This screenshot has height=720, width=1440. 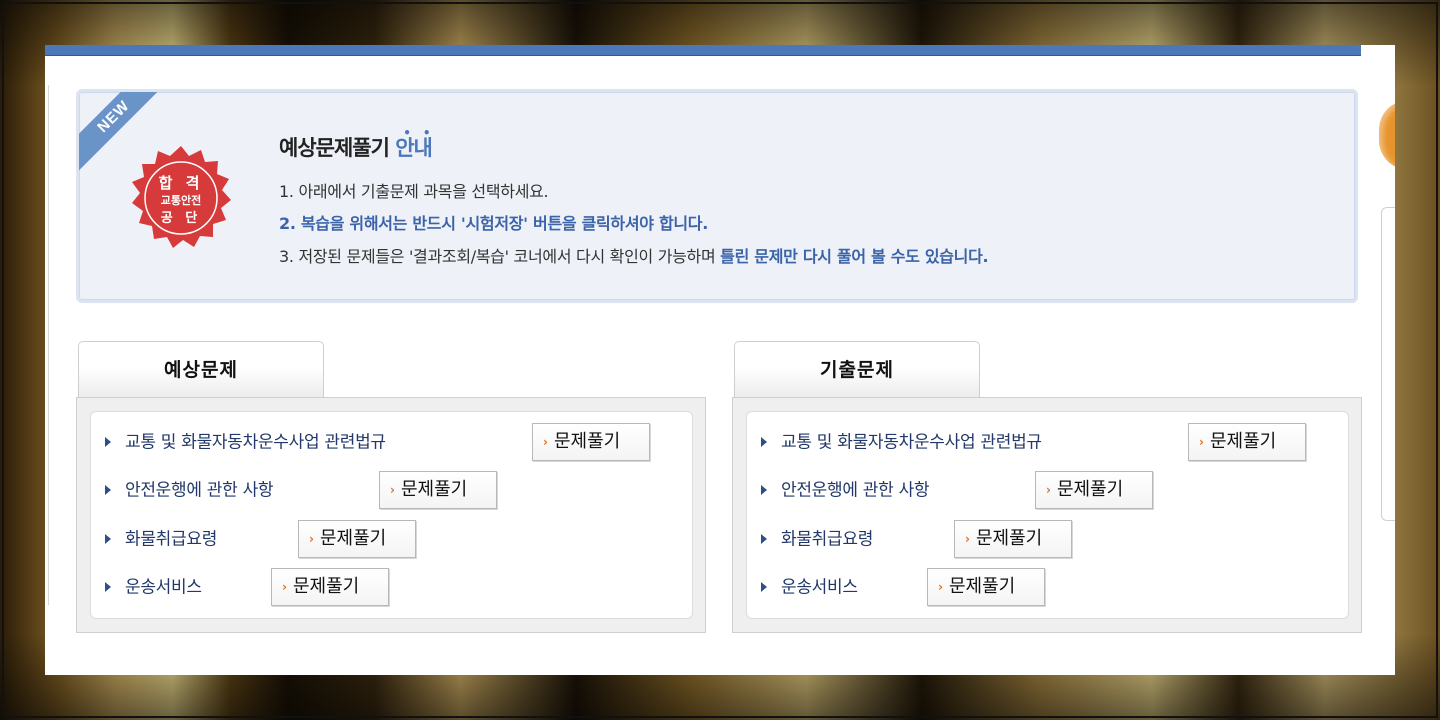 What do you see at coordinates (181, 183) in the screenshot?
I see `seal-text-1: 합 격` at bounding box center [181, 183].